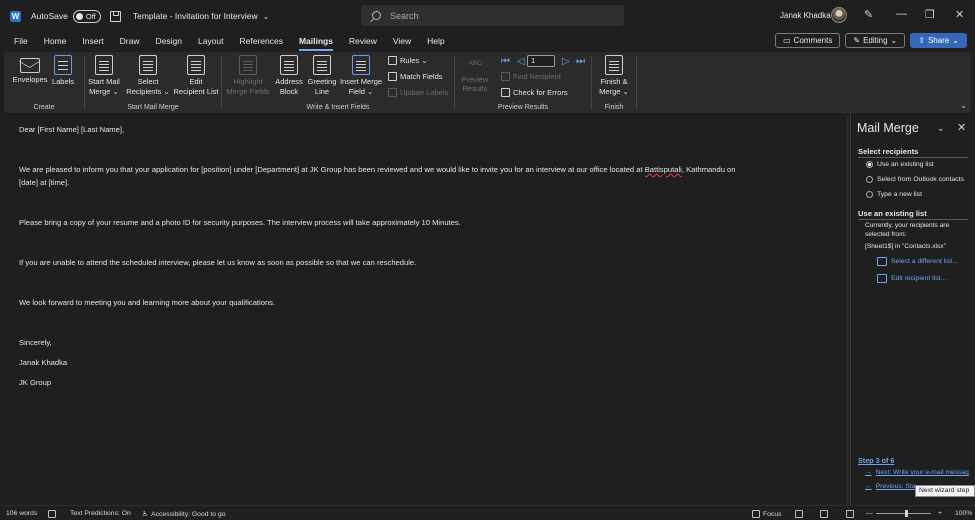 Image resolution: width=975 pixels, height=520 pixels. I want to click on zoom-slider-handle, so click(906, 513).